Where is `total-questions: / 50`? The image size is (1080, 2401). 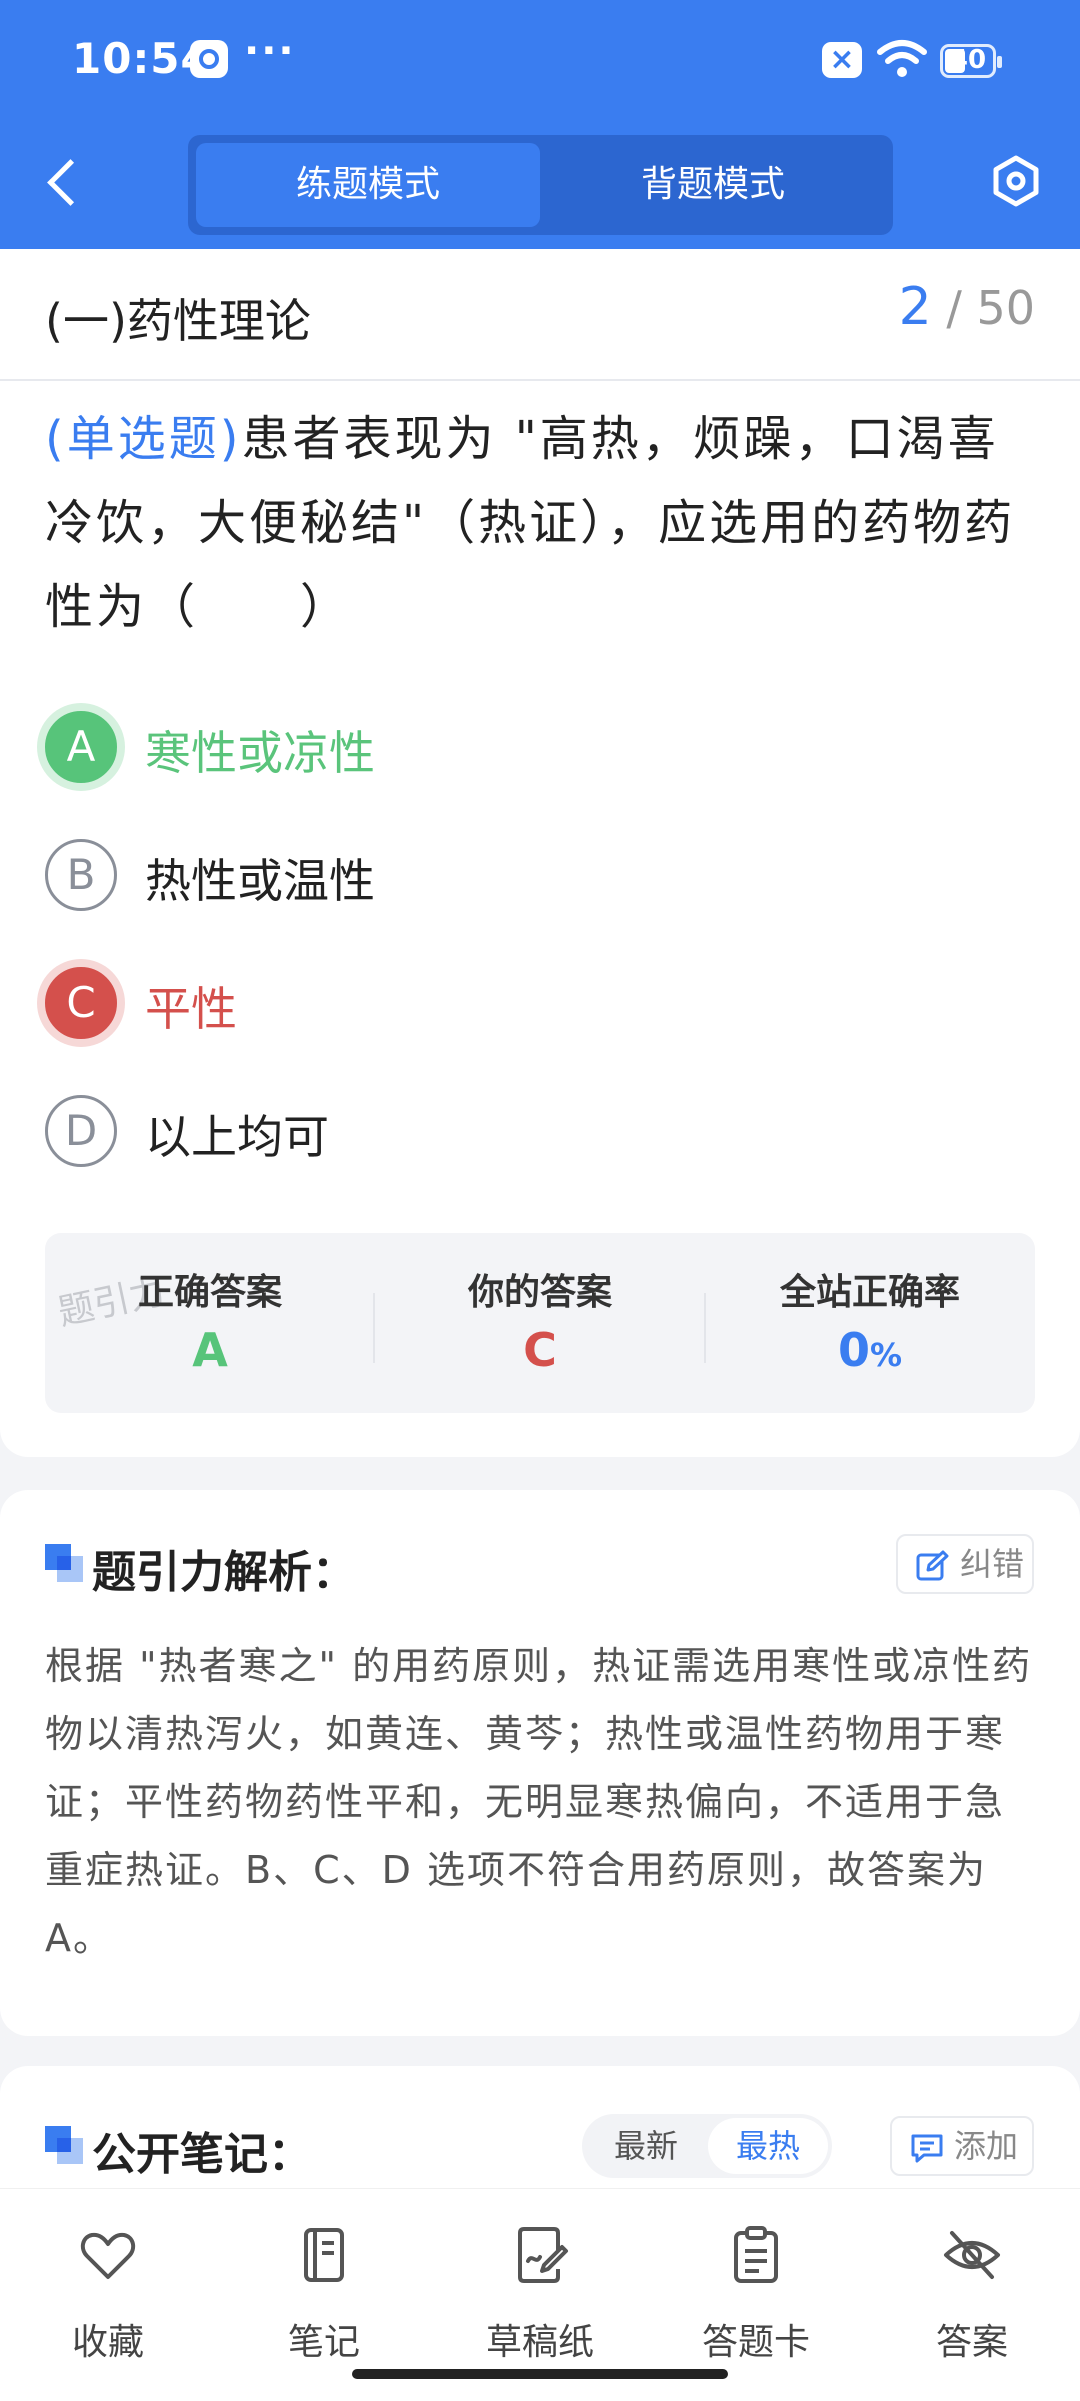
total-questions: / 50 is located at coordinates (990, 308).